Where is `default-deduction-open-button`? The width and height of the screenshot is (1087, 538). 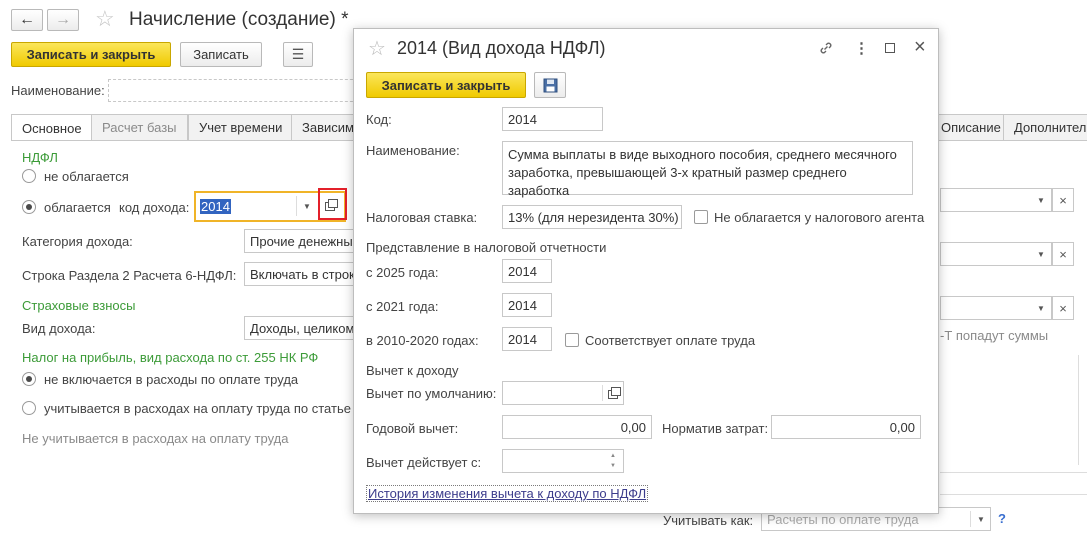
default-deduction-open-button is located at coordinates (613, 393).